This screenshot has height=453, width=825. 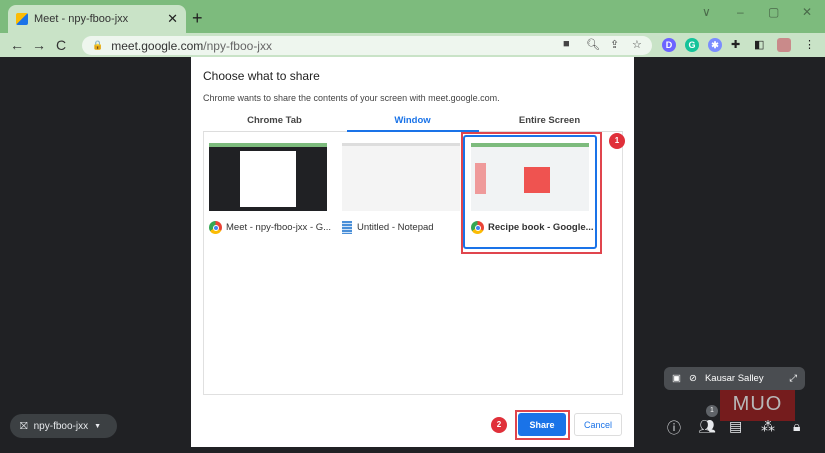 I want to click on extensions-puzzle-icon: ✚, so click(x=735, y=44).